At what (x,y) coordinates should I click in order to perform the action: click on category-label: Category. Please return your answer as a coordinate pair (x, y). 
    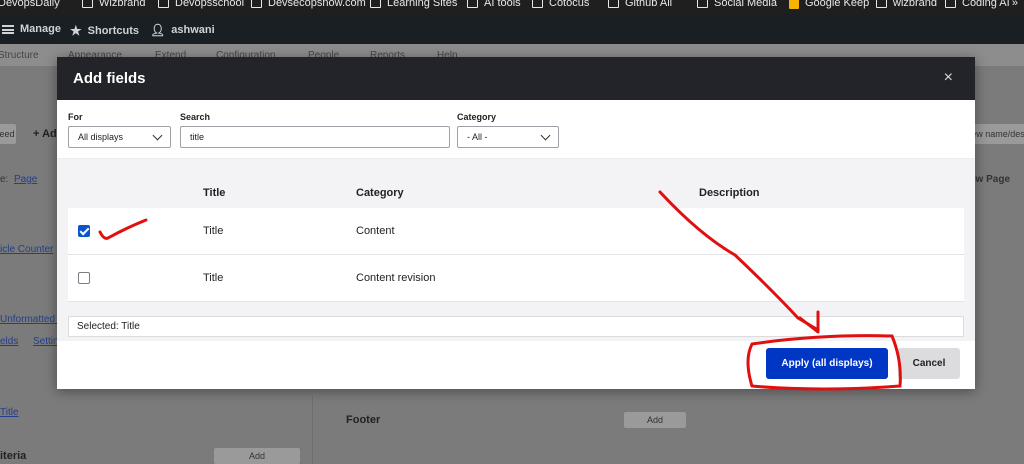
    Looking at the image, I should click on (477, 117).